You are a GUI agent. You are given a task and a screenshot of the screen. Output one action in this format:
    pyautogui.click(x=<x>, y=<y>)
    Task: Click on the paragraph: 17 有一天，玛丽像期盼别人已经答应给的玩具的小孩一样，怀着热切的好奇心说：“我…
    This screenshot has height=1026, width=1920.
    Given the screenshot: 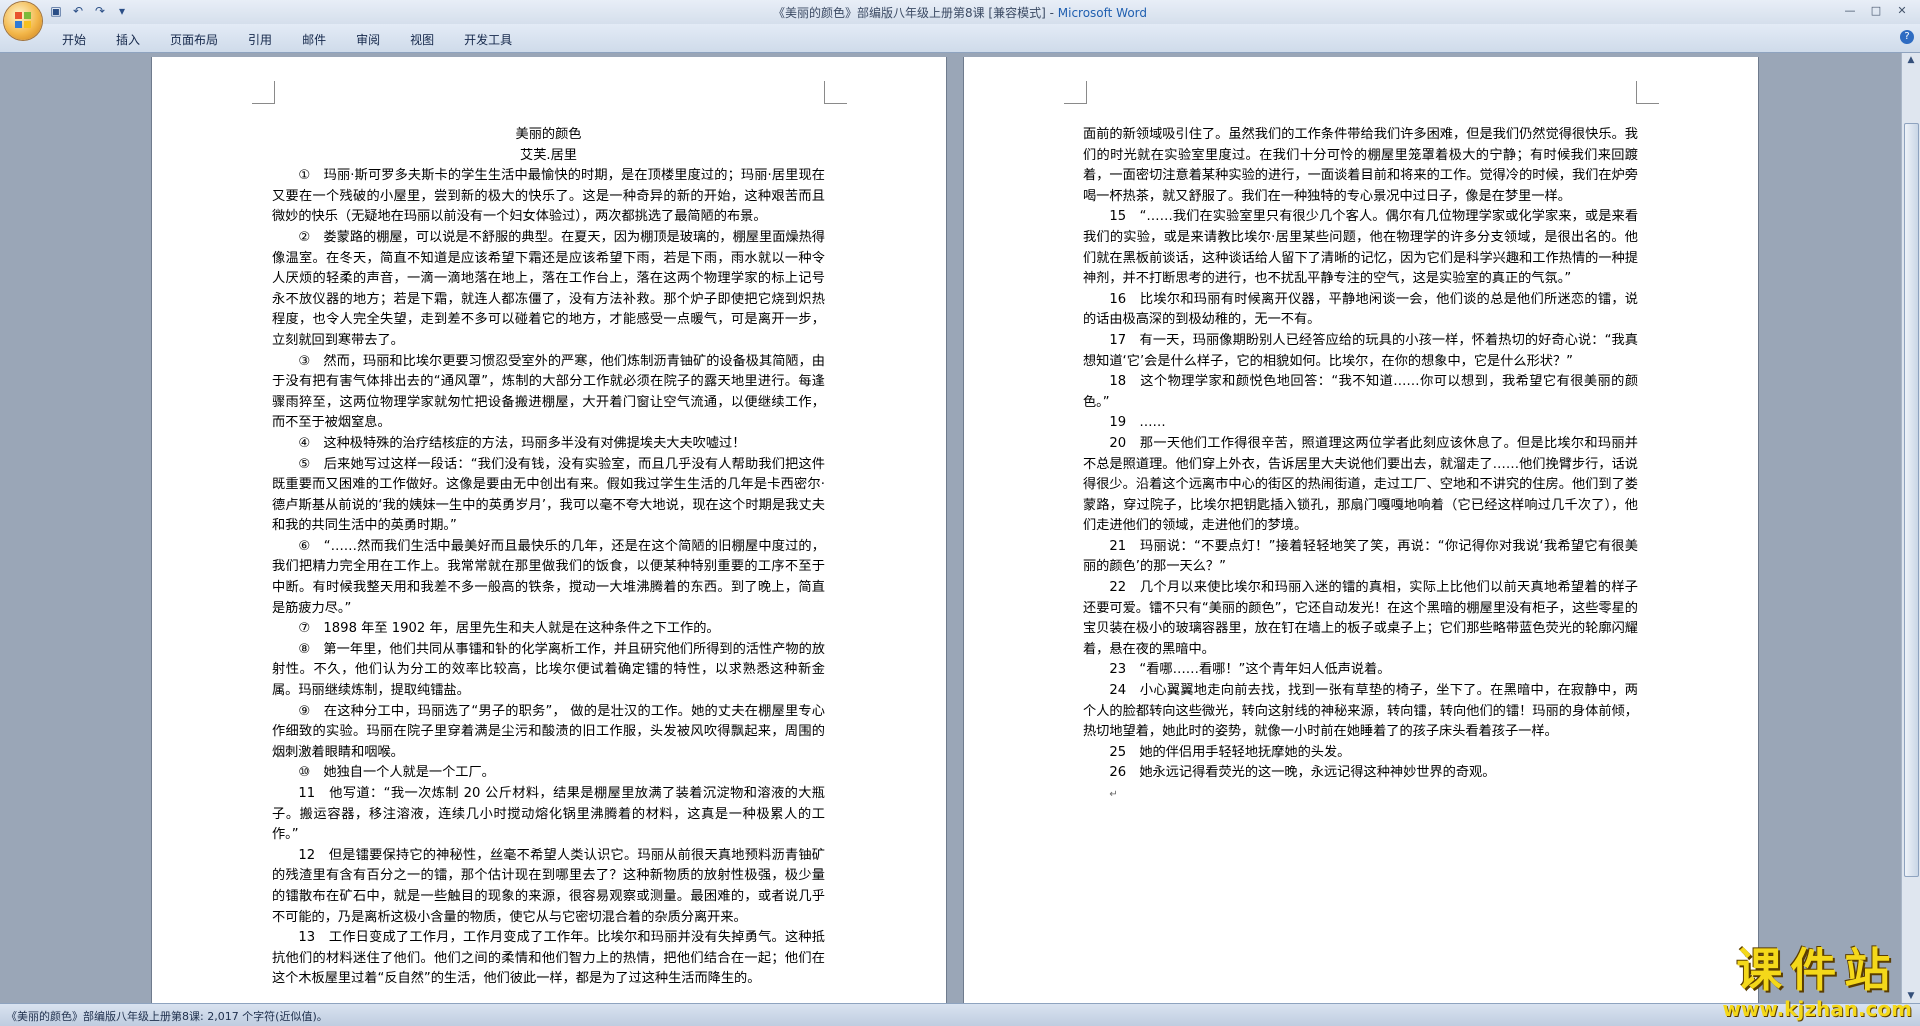 What is the action you would take?
    pyautogui.click(x=1360, y=350)
    